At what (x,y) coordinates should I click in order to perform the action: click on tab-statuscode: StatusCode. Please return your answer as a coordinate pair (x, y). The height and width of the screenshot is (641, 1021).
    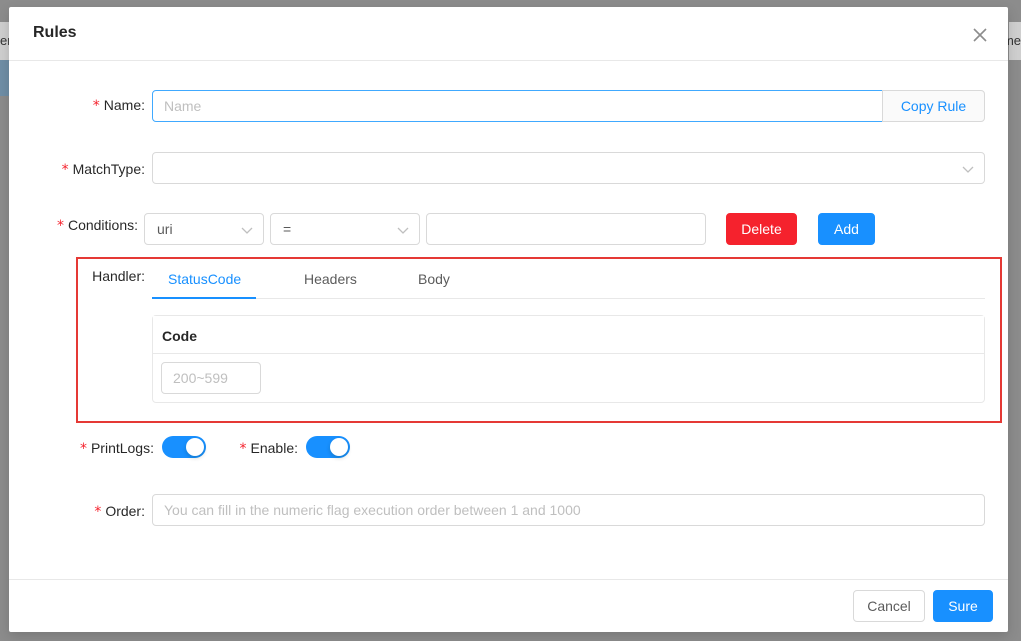
    Looking at the image, I should click on (204, 279).